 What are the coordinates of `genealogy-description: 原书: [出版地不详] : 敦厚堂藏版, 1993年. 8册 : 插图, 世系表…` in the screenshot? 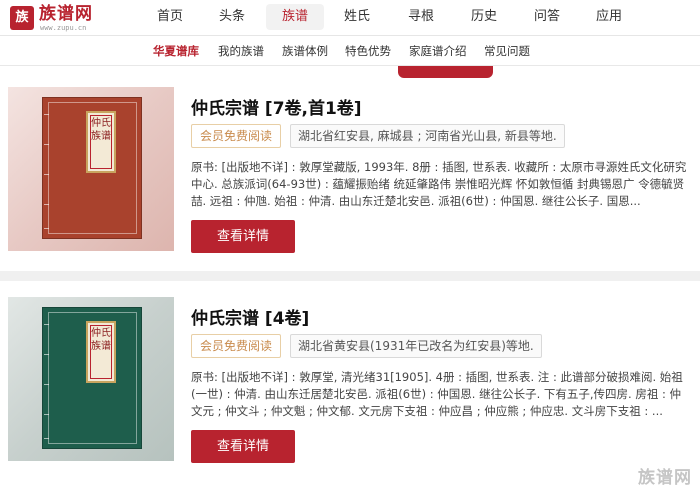 It's located at (439, 184).